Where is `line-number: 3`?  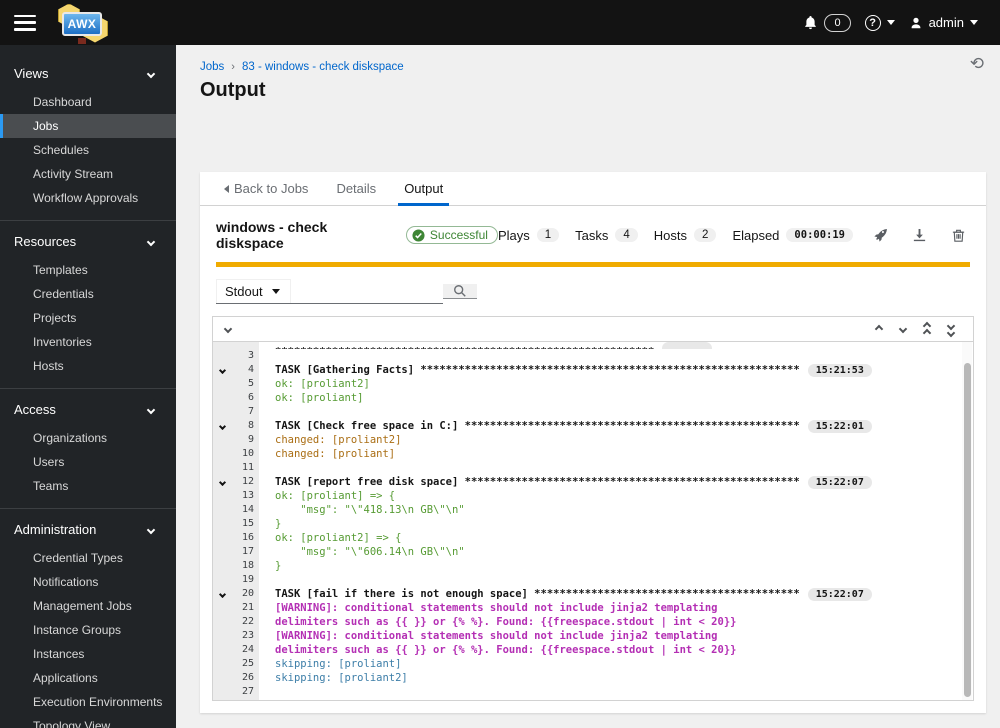 line-number: 3 is located at coordinates (250, 355).